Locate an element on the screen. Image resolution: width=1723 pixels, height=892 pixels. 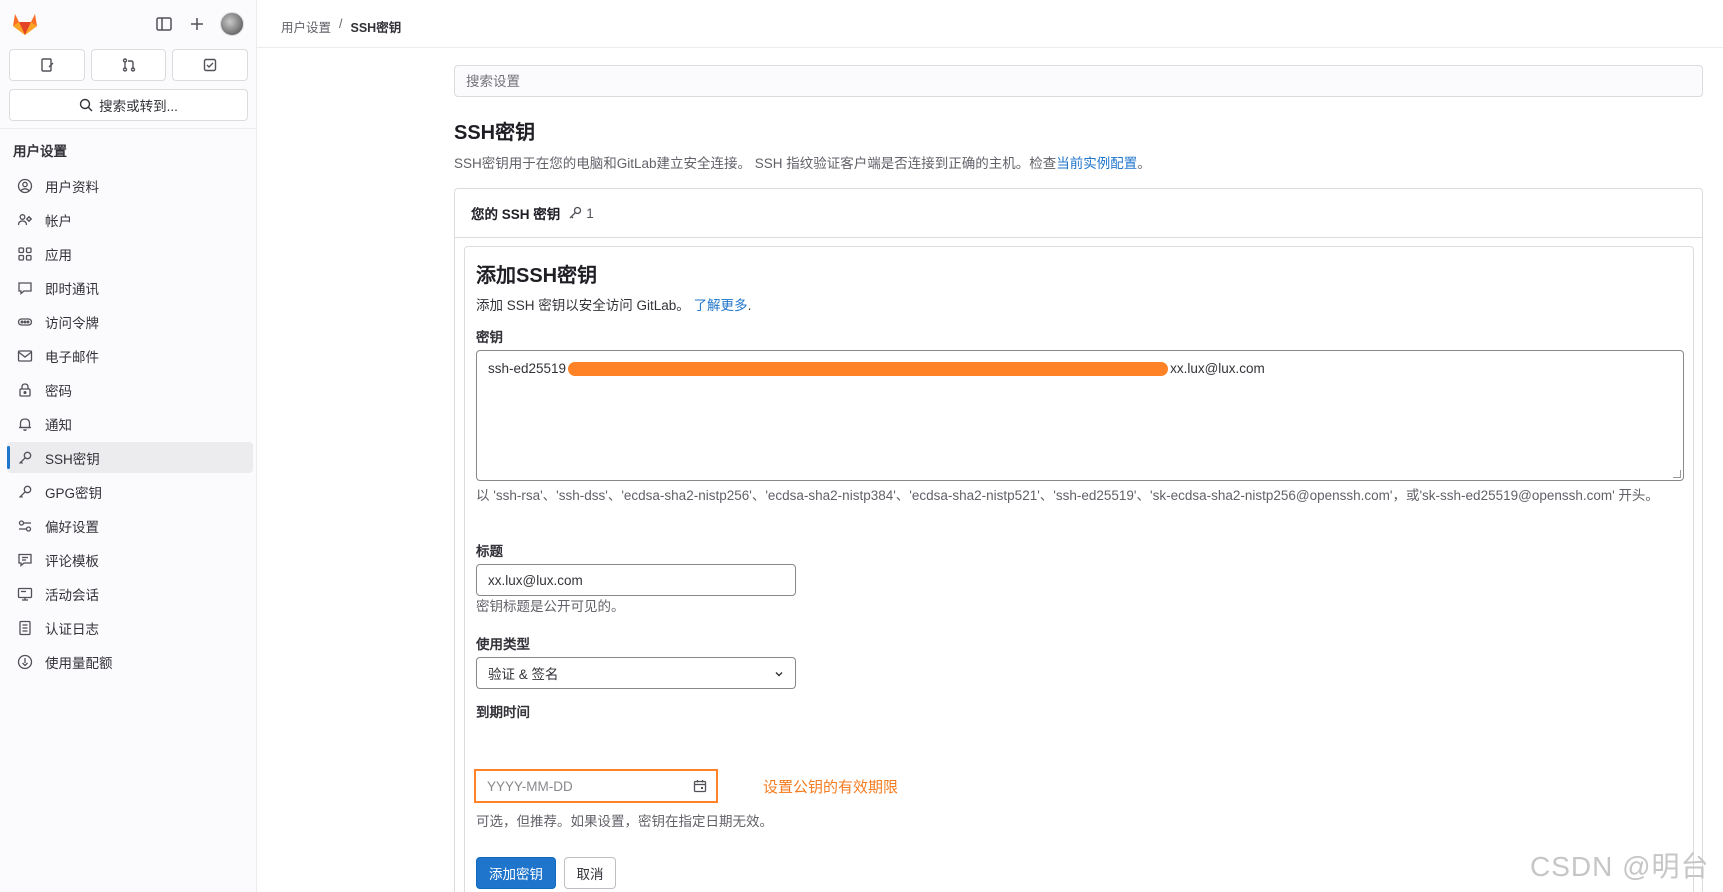
form-description: 添加 SSH 密钥以安全访问 GitLab。 了解更多. is located at coordinates (613, 304).